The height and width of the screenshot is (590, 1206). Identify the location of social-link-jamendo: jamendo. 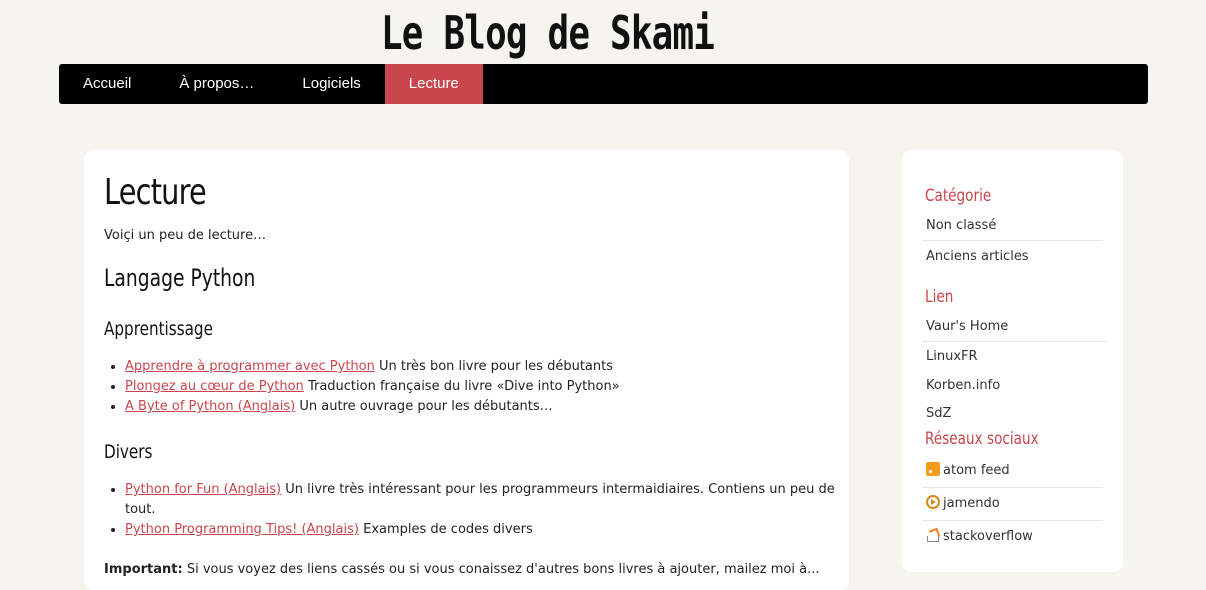
(1014, 503).